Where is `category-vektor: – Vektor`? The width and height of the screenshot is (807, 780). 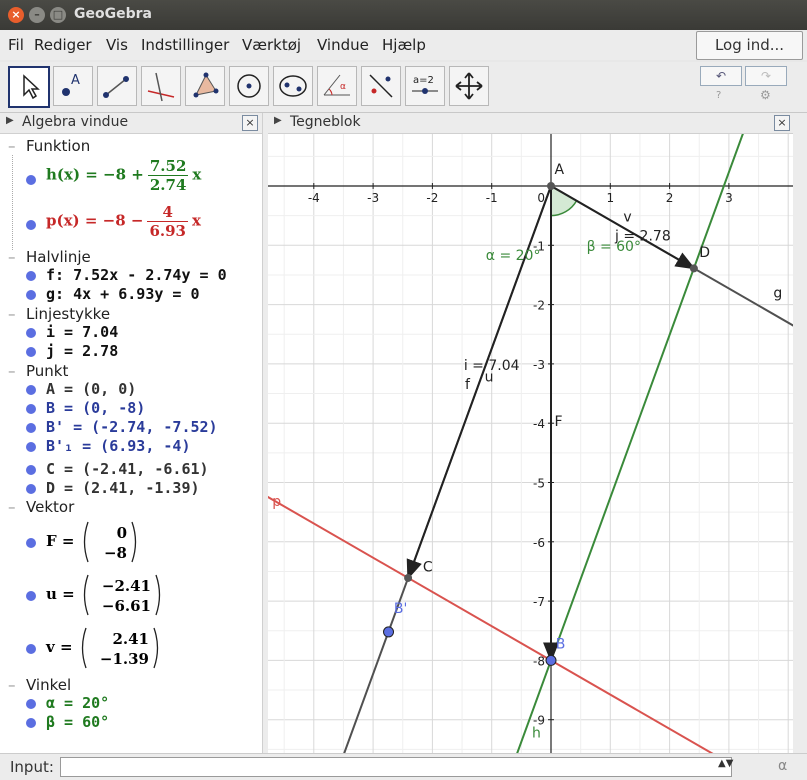 category-vektor: – Vektor is located at coordinates (41, 507).